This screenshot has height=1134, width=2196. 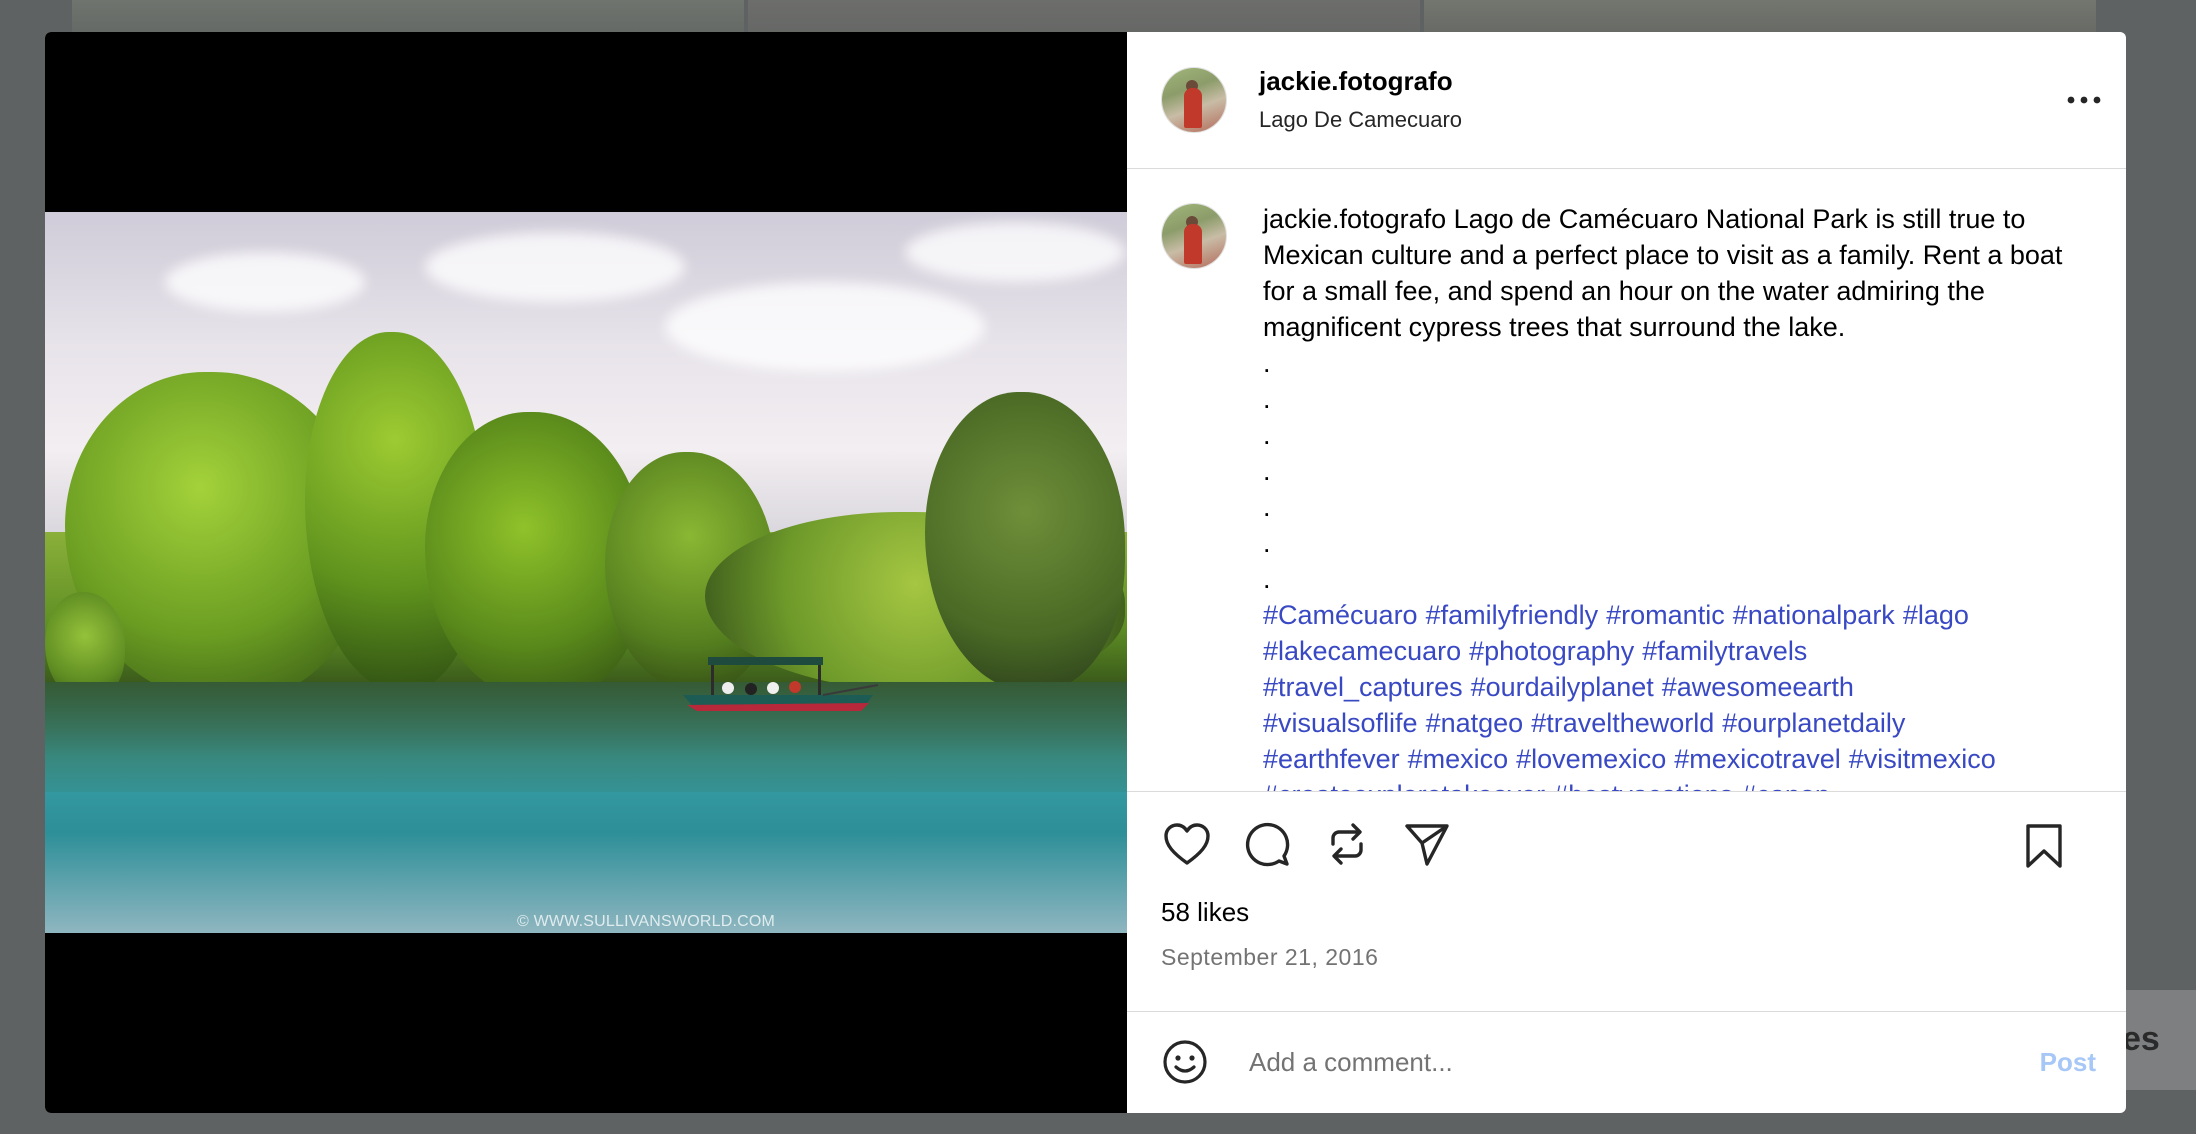 I want to click on background-side-text: es, so click(x=2141, y=1039).